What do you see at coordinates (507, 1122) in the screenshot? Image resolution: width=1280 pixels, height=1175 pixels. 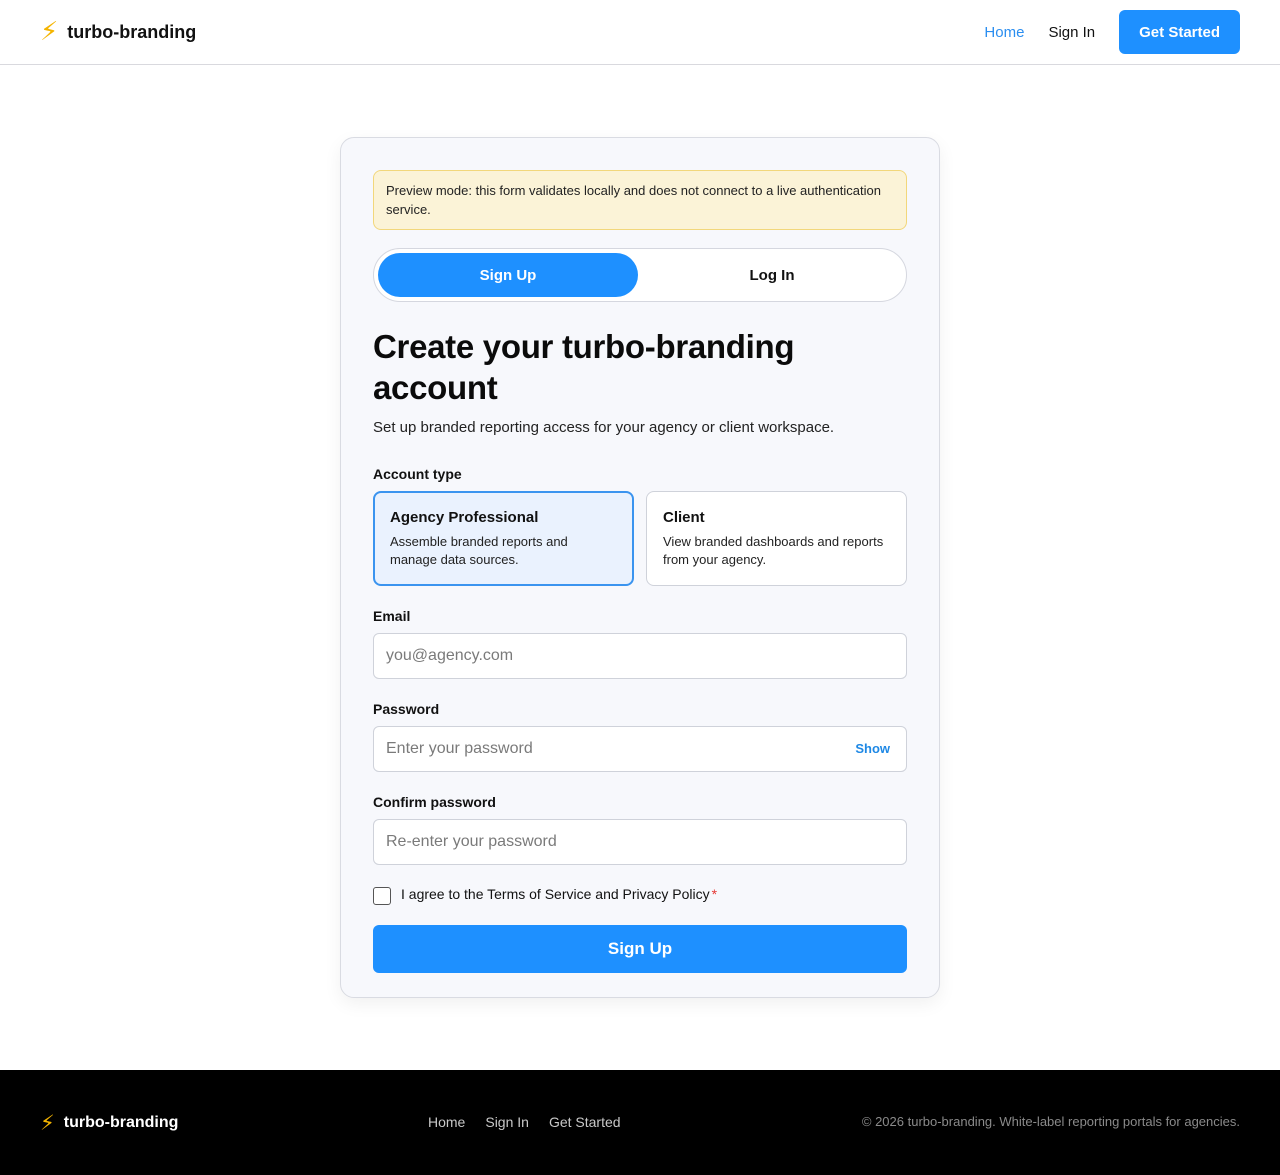 I see `footer-sign-in-link: Sign In` at bounding box center [507, 1122].